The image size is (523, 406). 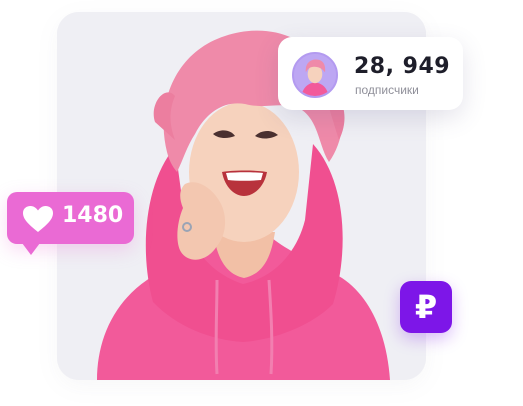 I want to click on ruble-icon: ₽, so click(x=426, y=307).